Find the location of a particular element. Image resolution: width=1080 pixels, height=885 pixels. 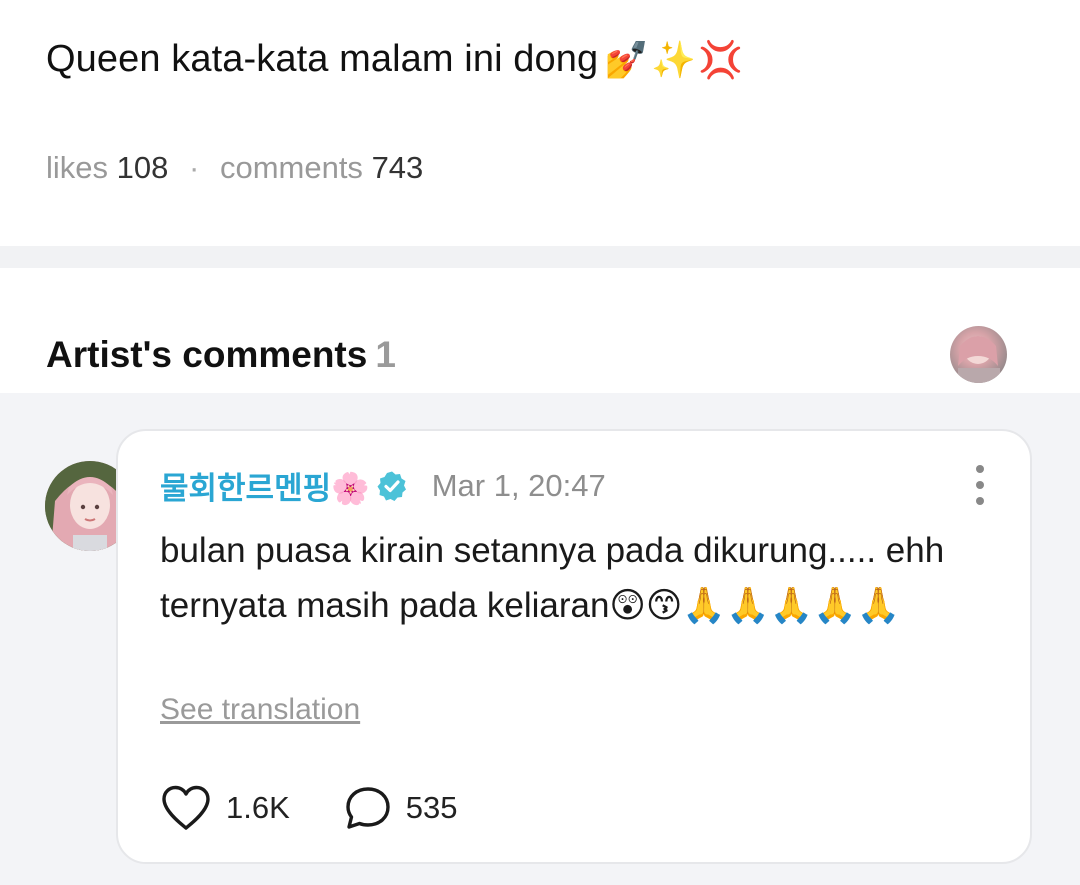

like-count: 1.6K is located at coordinates (258, 807).